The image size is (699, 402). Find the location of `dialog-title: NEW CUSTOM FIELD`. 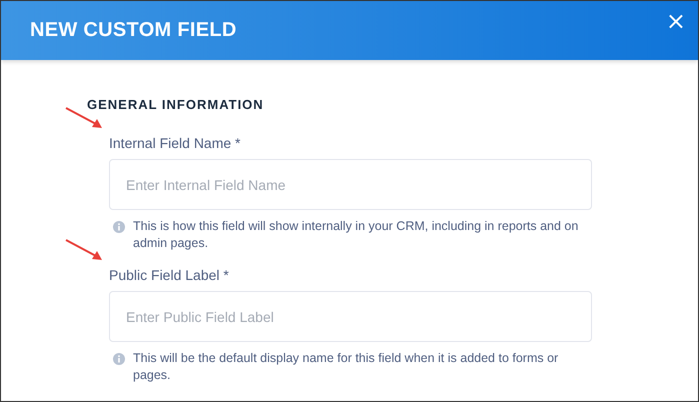

dialog-title: NEW CUSTOM FIELD is located at coordinates (133, 30).